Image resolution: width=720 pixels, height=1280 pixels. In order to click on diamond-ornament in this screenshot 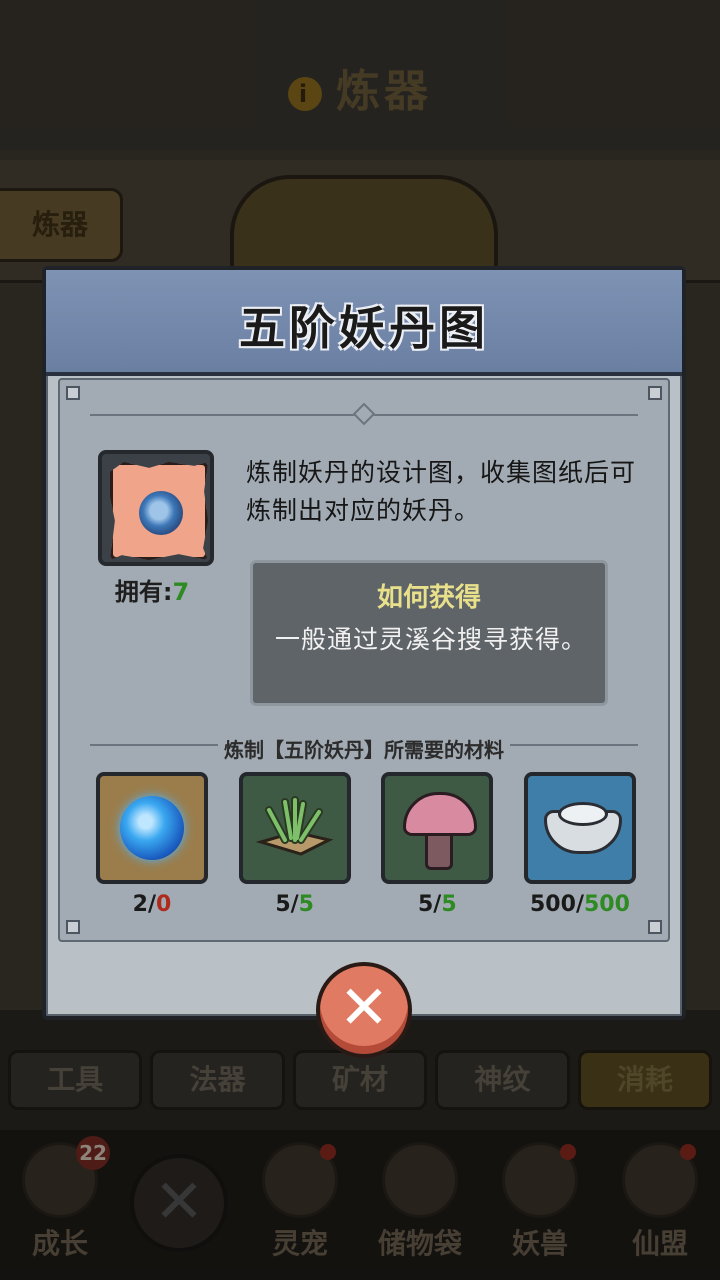, I will do `click(364, 414)`.